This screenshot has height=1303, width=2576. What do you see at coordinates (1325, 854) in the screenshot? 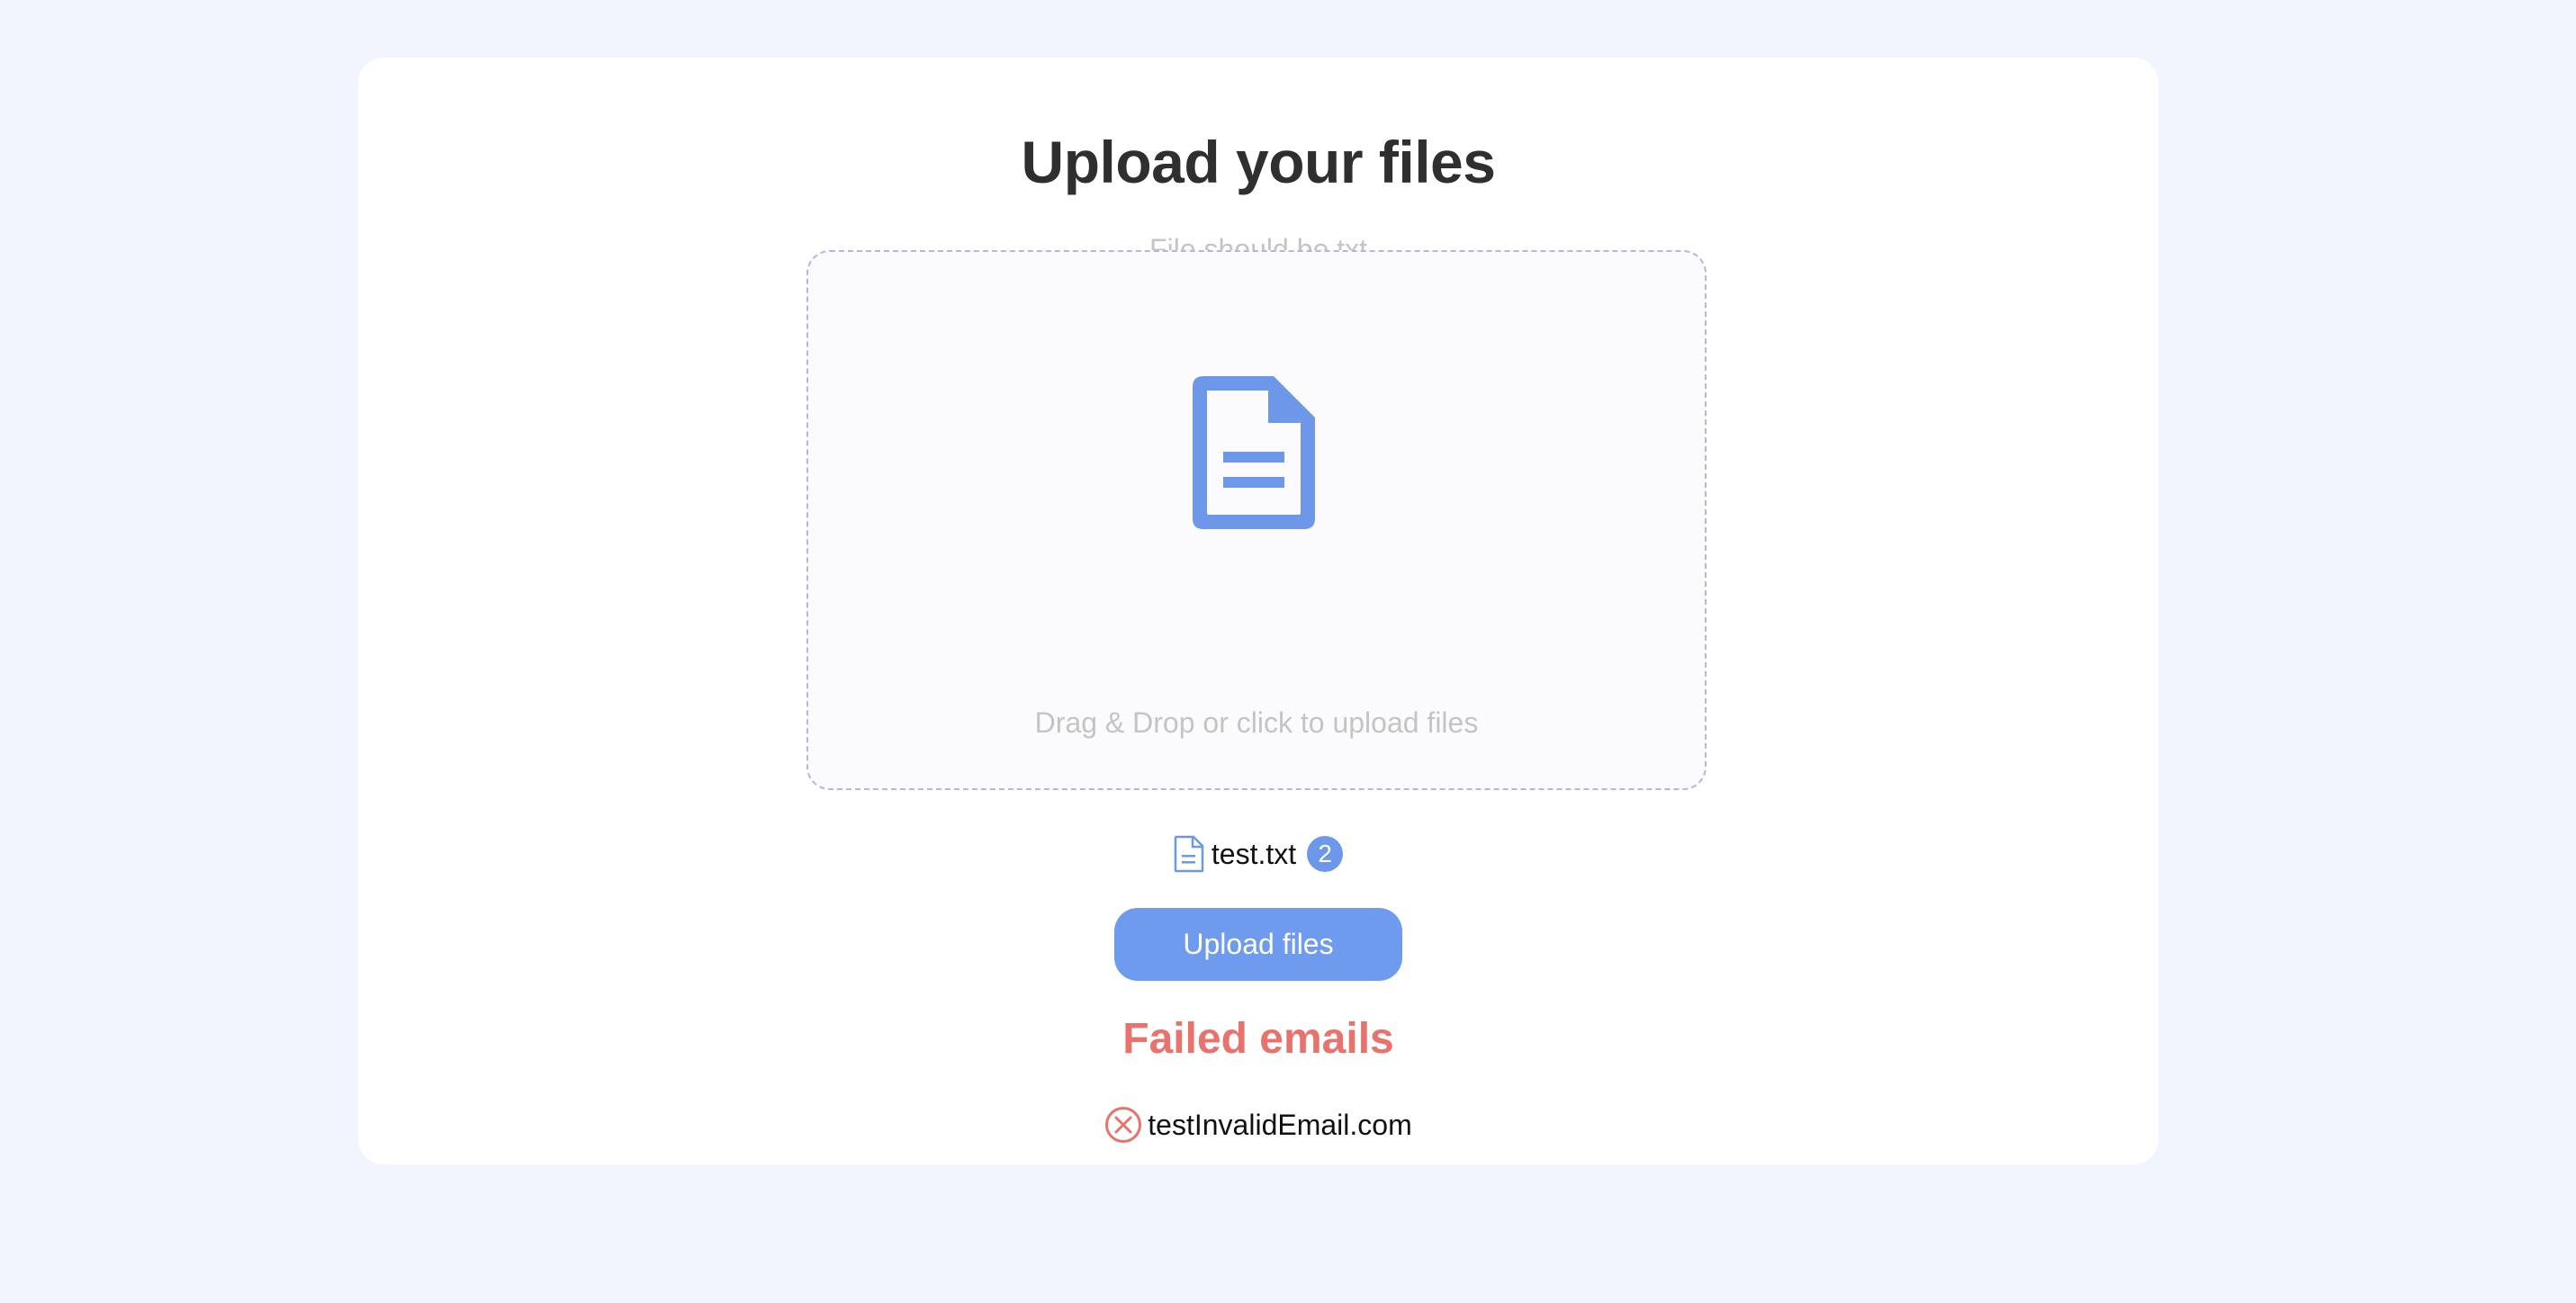
I see `file-count-badge: 2` at bounding box center [1325, 854].